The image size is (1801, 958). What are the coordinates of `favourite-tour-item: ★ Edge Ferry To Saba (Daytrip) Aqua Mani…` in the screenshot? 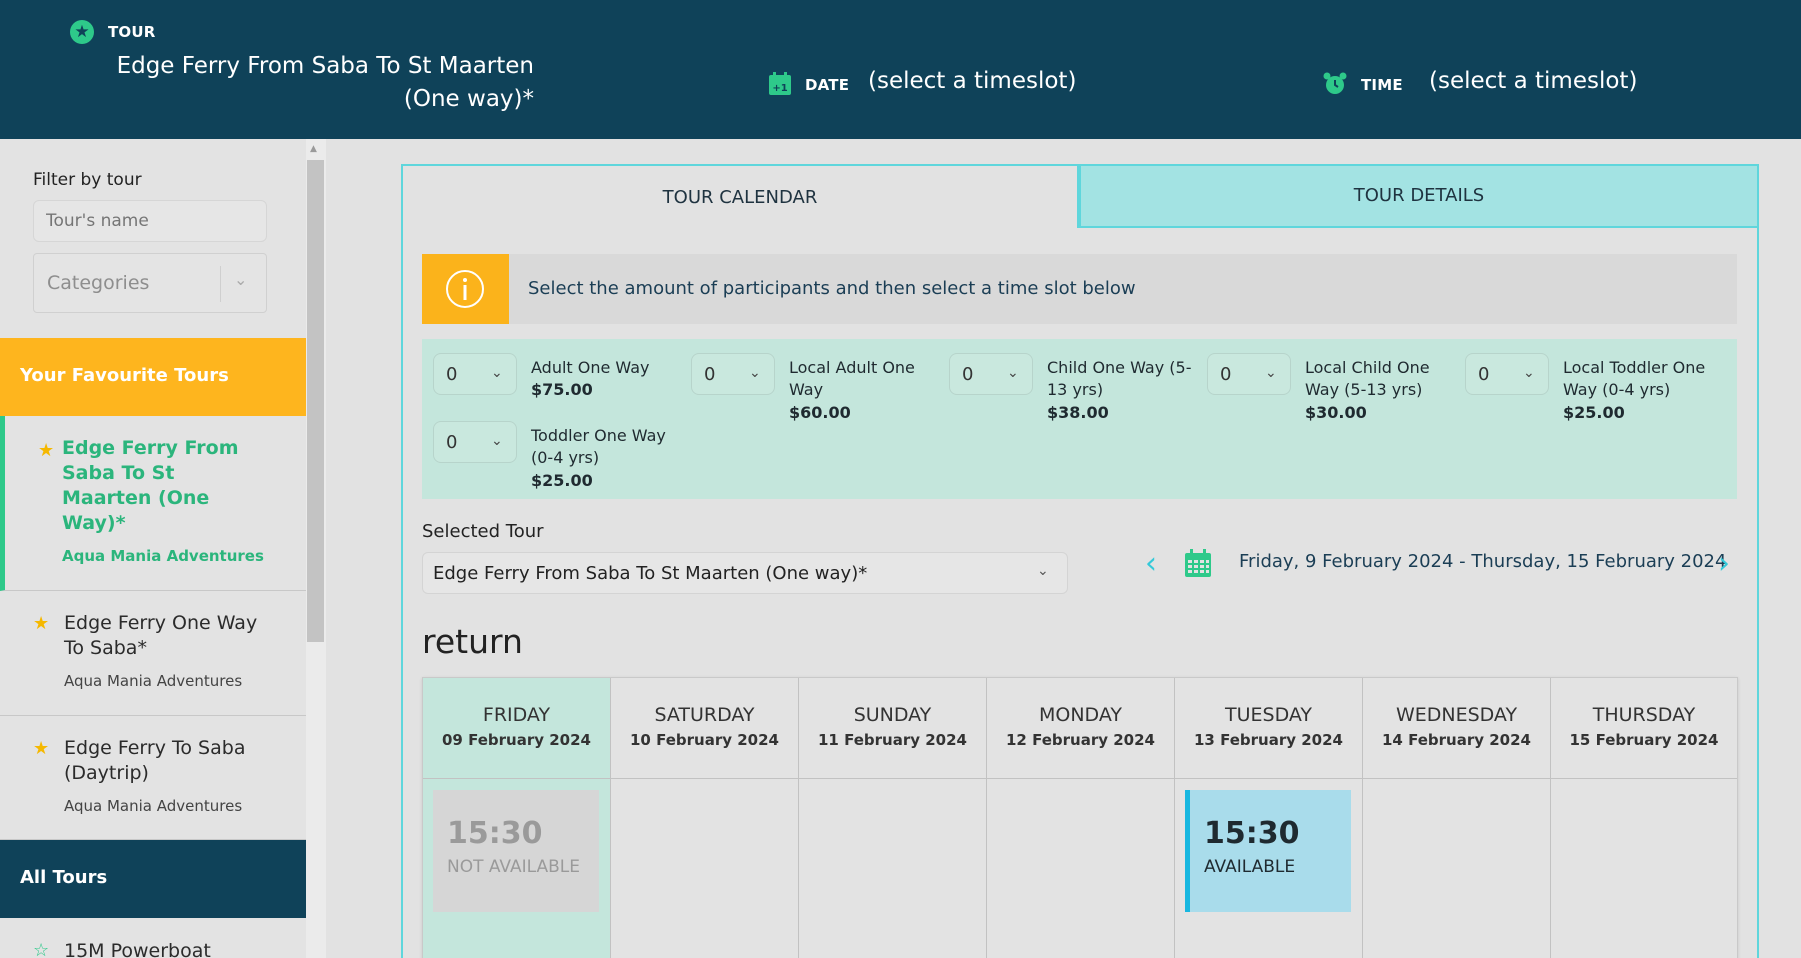 It's located at (153, 778).